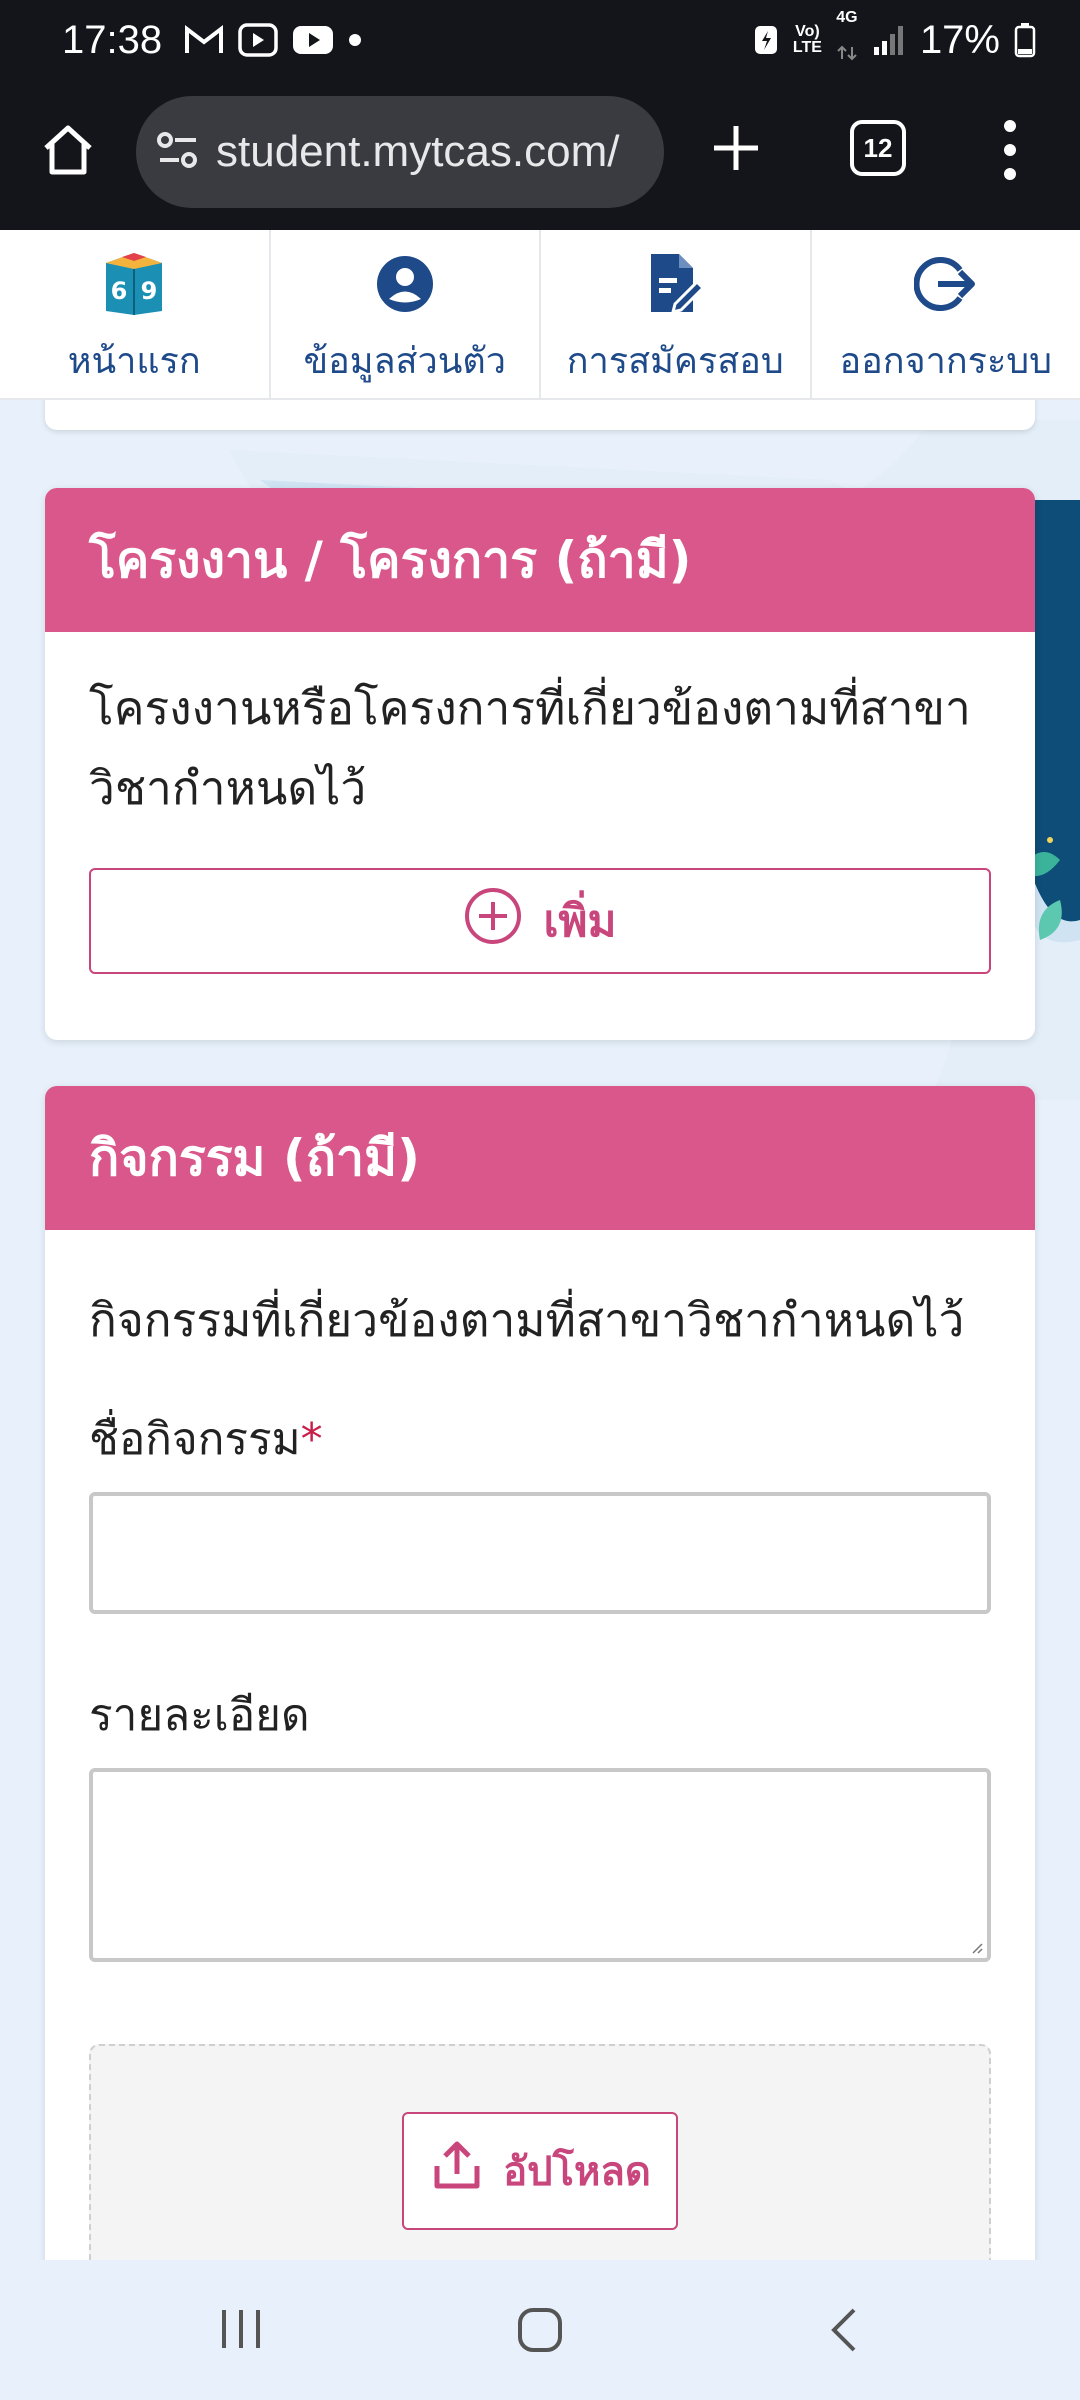 This screenshot has height=2400, width=1080. I want to click on site-settings-icon, so click(178, 152).